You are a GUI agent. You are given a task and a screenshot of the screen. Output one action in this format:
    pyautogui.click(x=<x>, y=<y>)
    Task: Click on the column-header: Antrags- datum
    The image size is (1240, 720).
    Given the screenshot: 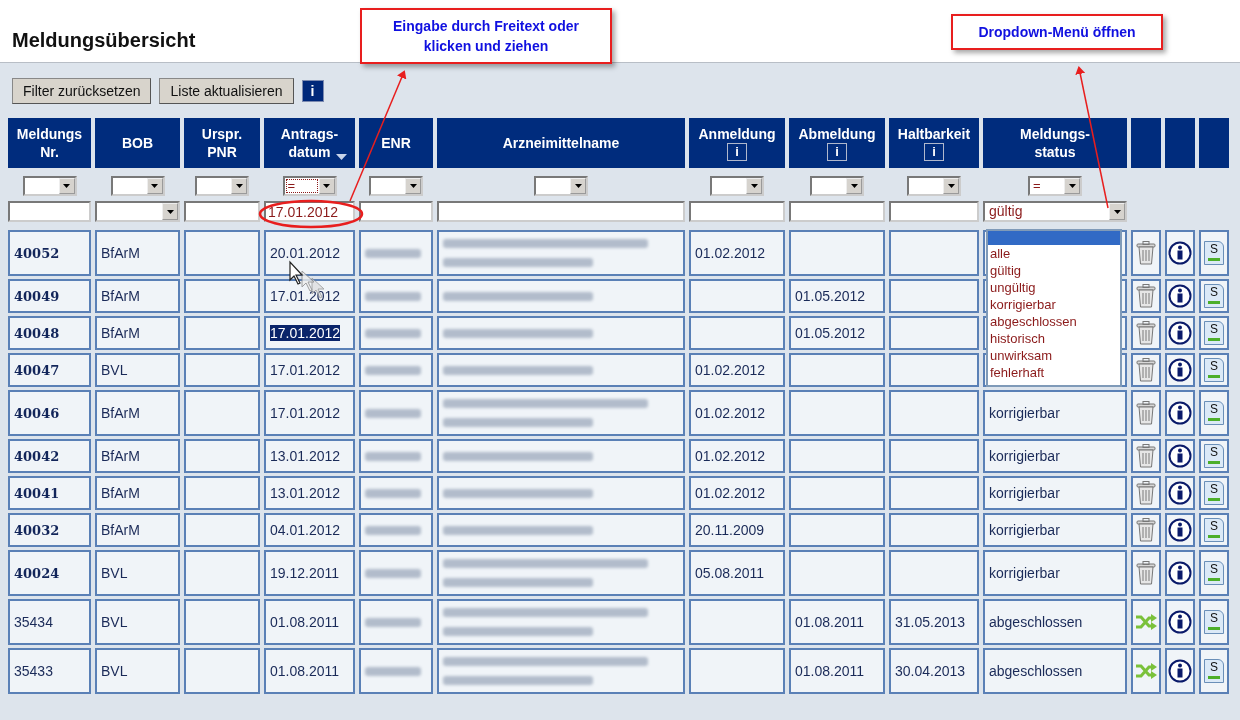 What is the action you would take?
    pyautogui.click(x=309, y=143)
    